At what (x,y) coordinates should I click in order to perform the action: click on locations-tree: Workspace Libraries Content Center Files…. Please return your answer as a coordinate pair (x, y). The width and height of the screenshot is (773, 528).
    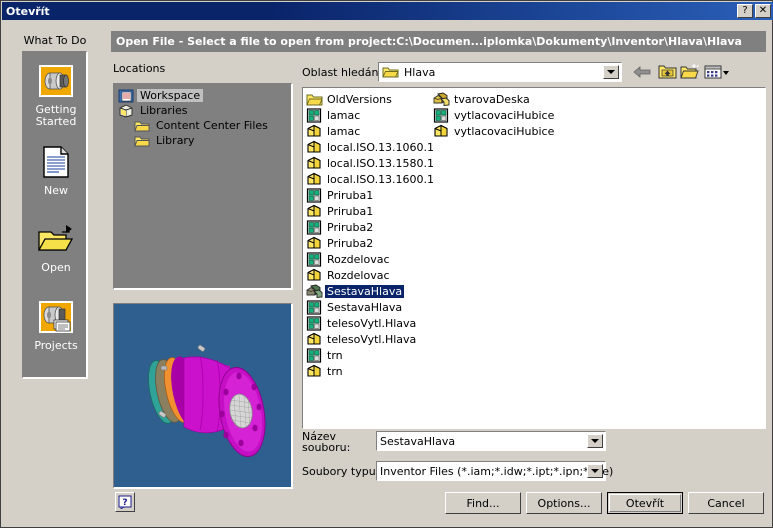
    Looking at the image, I should click on (203, 186).